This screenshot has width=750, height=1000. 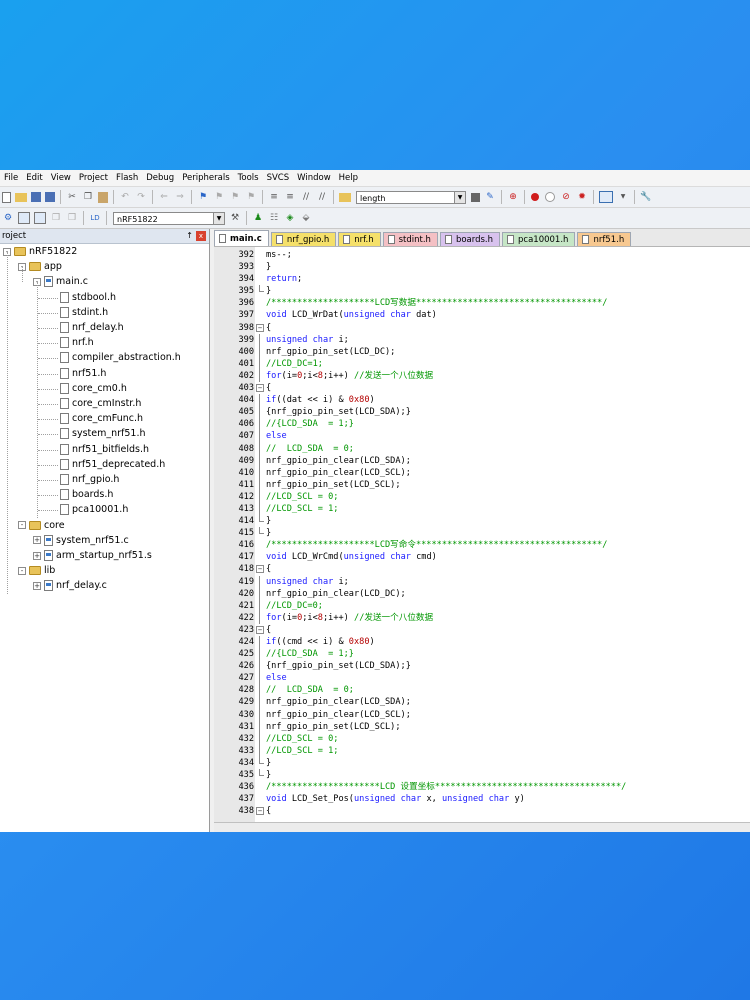 What do you see at coordinates (101, 418) in the screenshot?
I see `tree-file: core_cmFunc.h` at bounding box center [101, 418].